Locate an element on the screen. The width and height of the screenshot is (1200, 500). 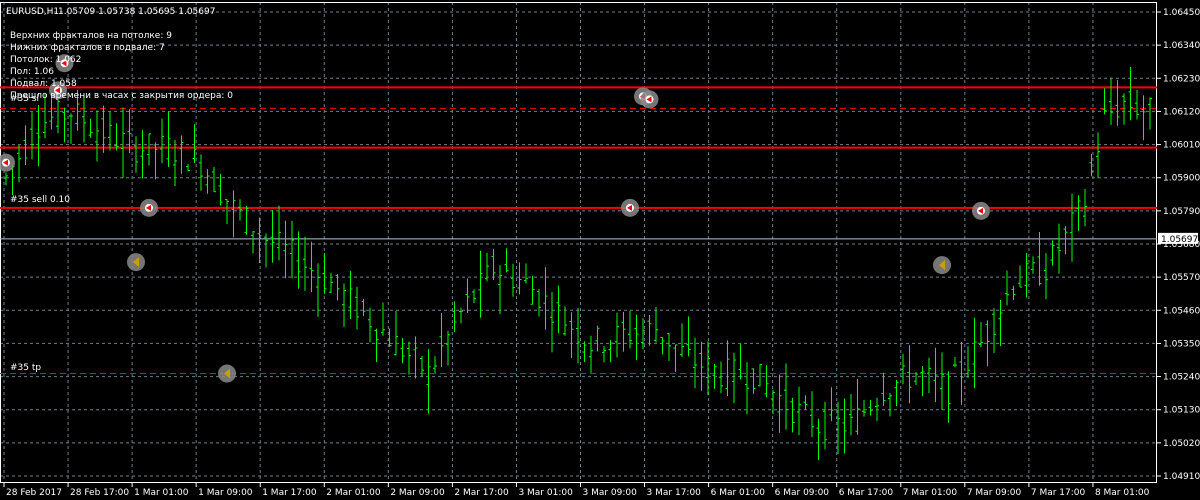
x-tick-label: 2 Mar 09:00 is located at coordinates (417, 493).